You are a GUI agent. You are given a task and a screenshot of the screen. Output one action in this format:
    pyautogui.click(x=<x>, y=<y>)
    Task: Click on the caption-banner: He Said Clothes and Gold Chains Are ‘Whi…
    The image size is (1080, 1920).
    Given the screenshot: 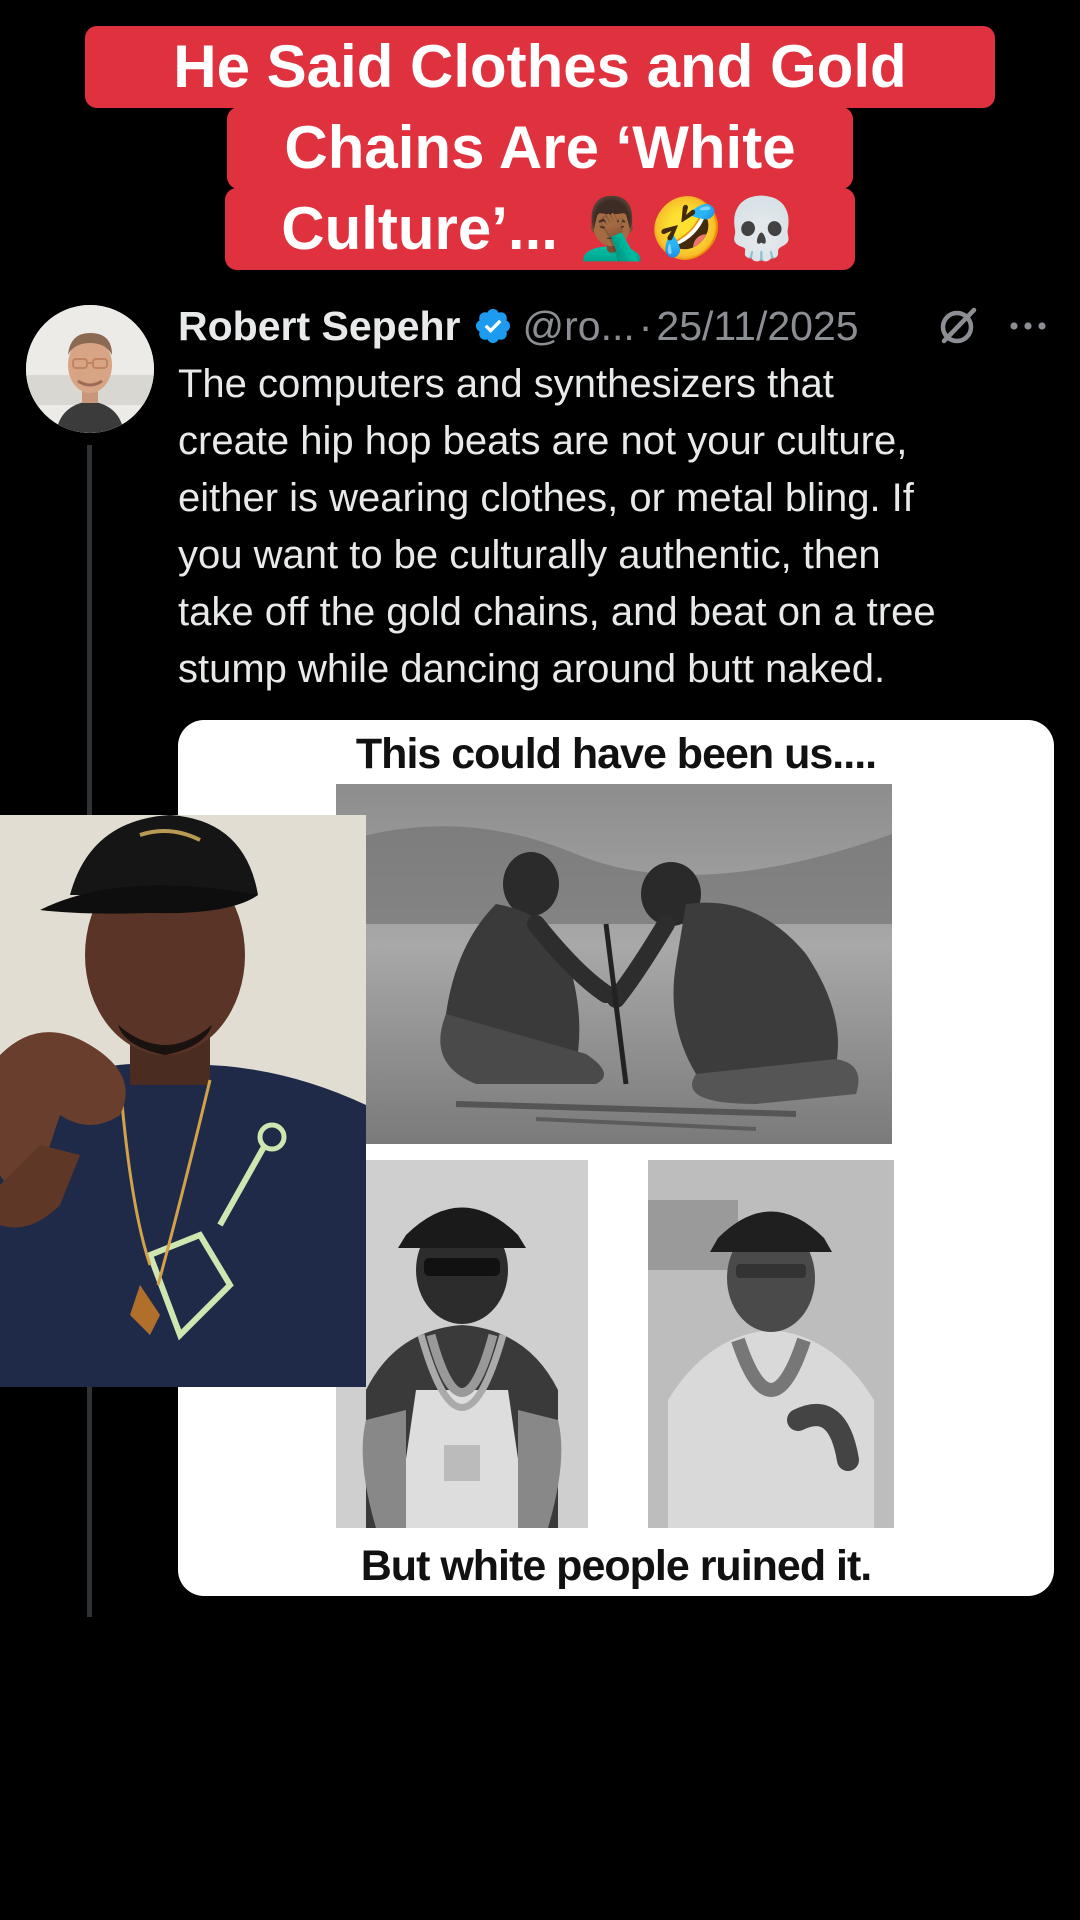 What is the action you would take?
    pyautogui.click(x=540, y=148)
    